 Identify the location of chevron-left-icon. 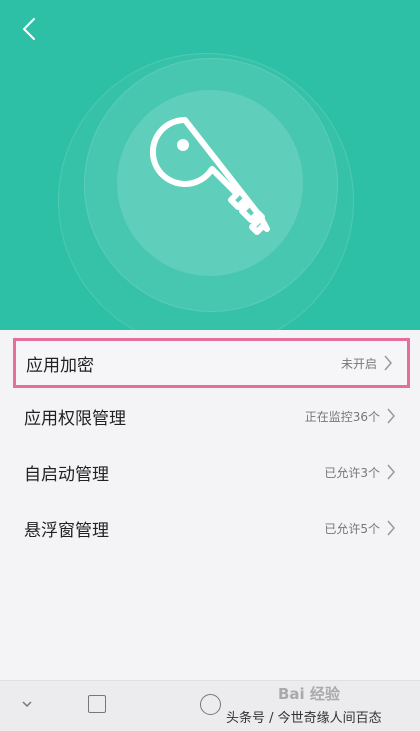
(29, 29).